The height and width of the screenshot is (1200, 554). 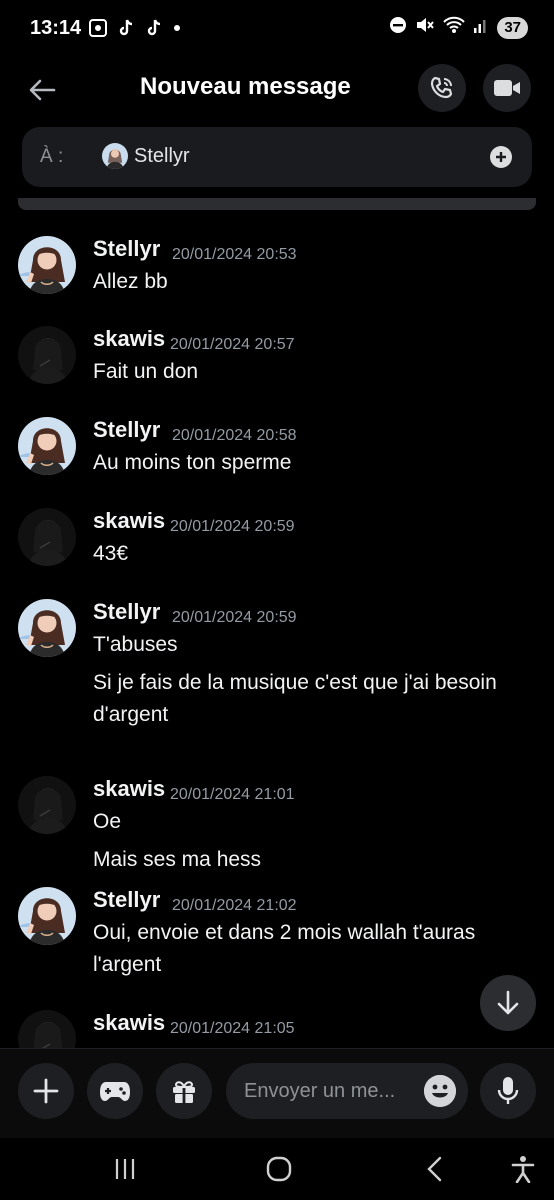 I want to click on recipient-avatar, so click(x=115, y=156).